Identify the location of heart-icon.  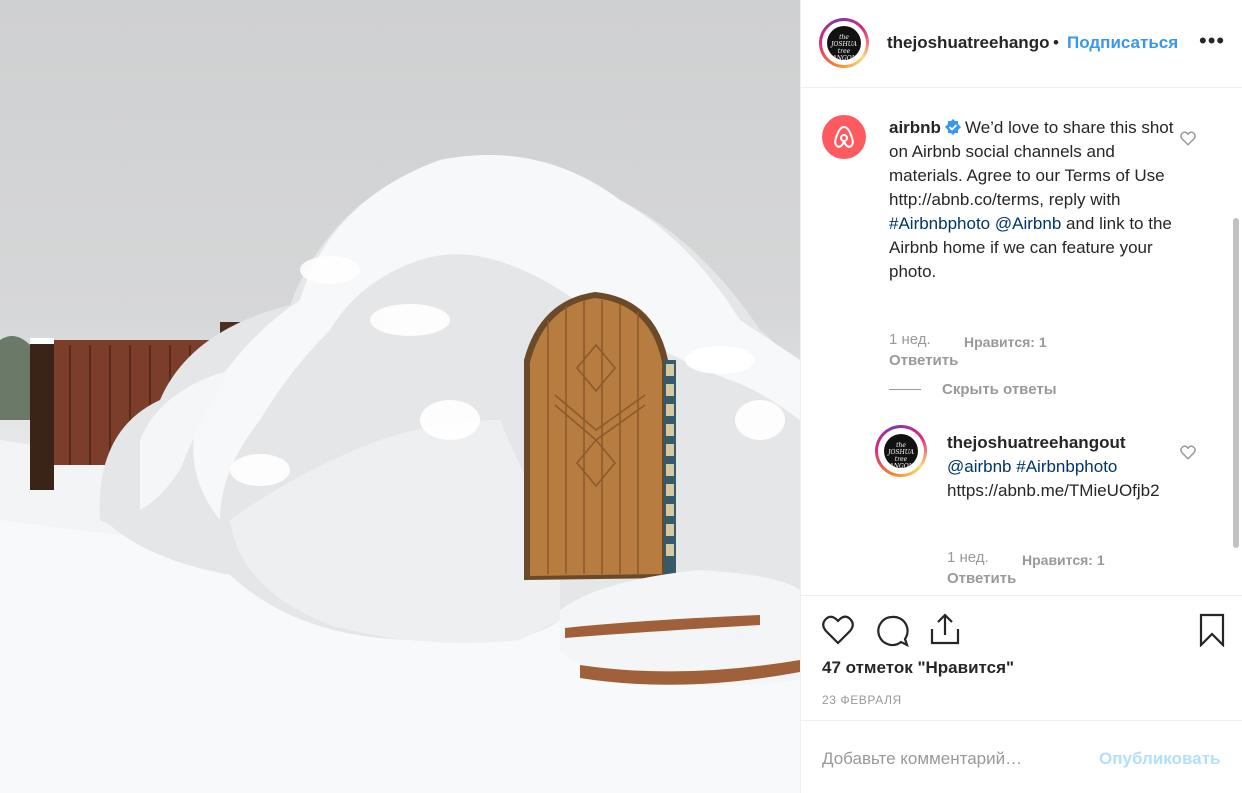
(838, 630).